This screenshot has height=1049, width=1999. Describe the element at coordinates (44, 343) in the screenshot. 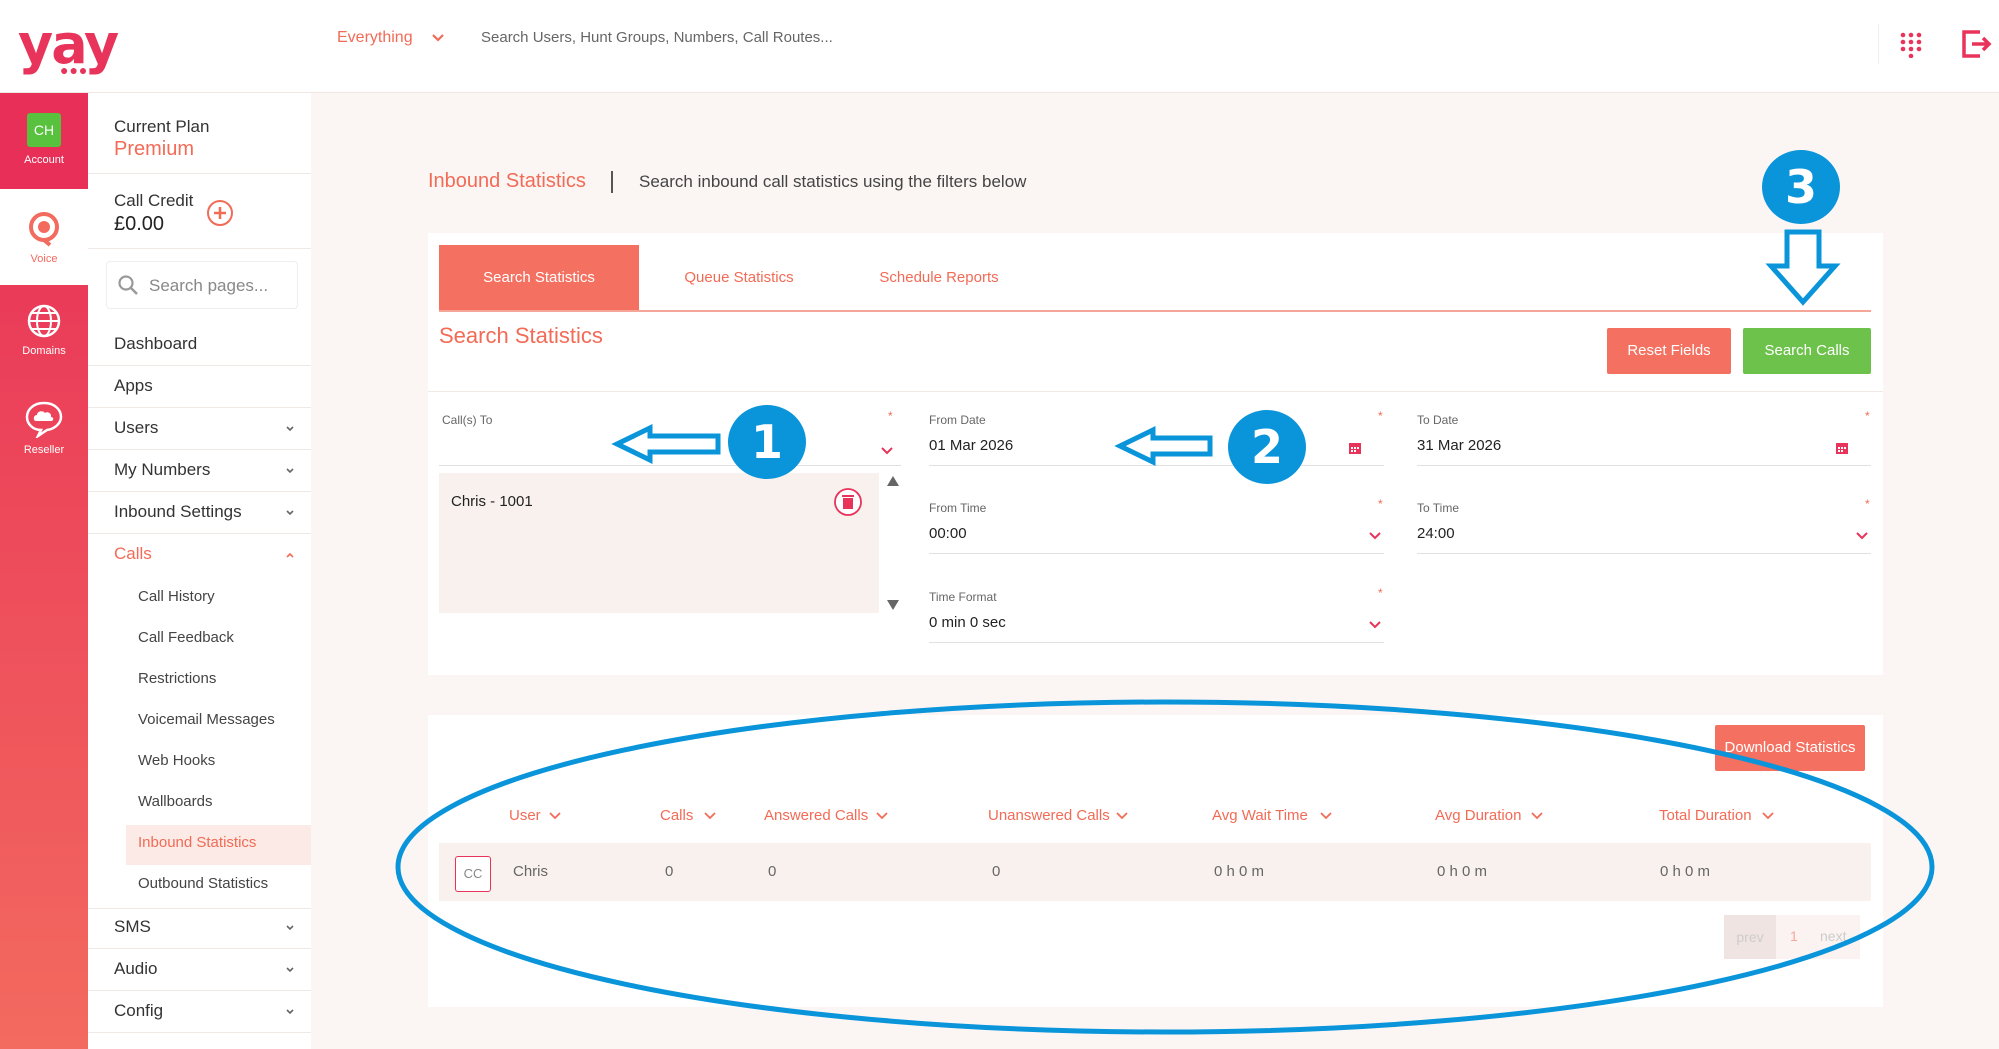

I see `rail-domains: Domains` at that location.